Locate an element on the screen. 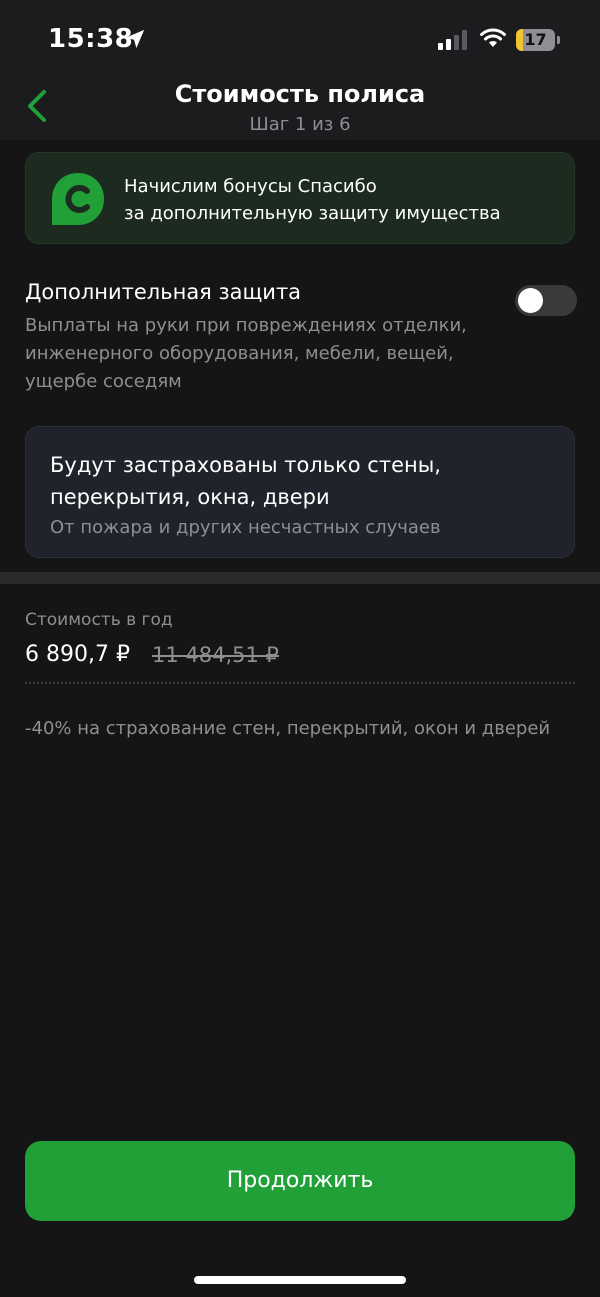 This screenshot has width=600, height=1297. bonus-line-2: за дополнительную защиту имущества is located at coordinates (312, 213).